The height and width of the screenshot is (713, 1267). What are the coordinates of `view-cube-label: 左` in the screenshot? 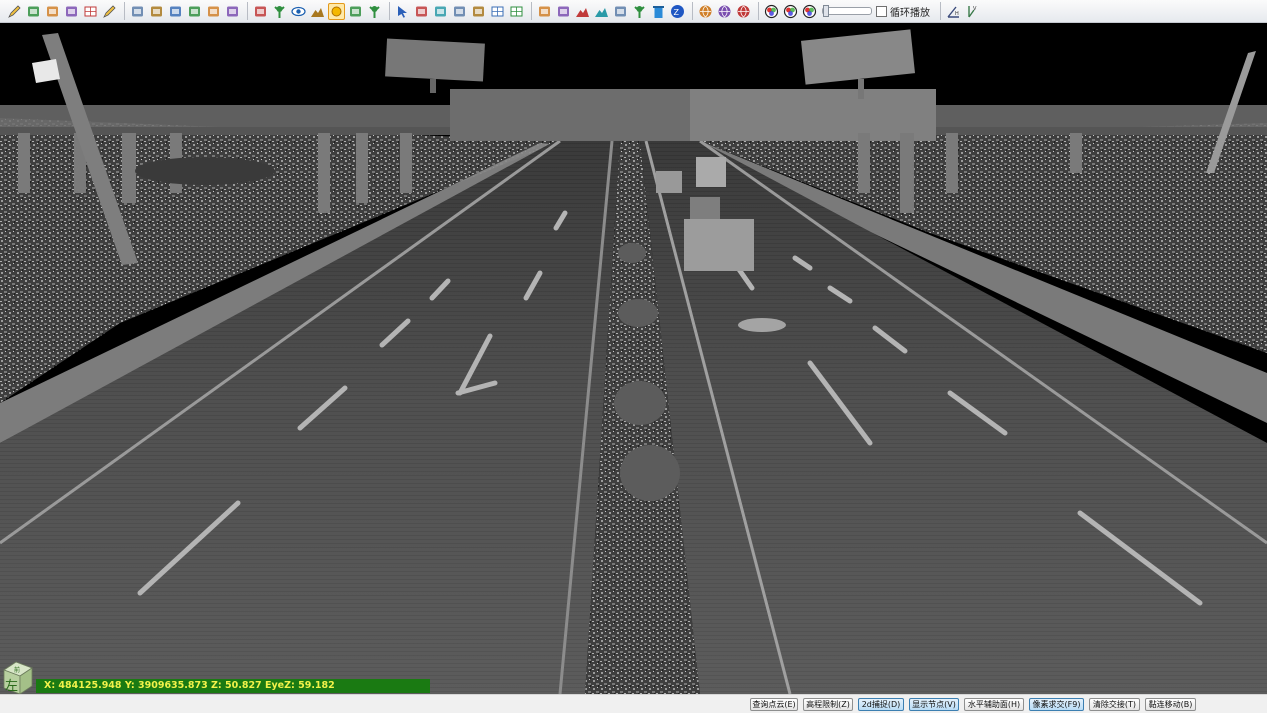 It's located at (11, 686).